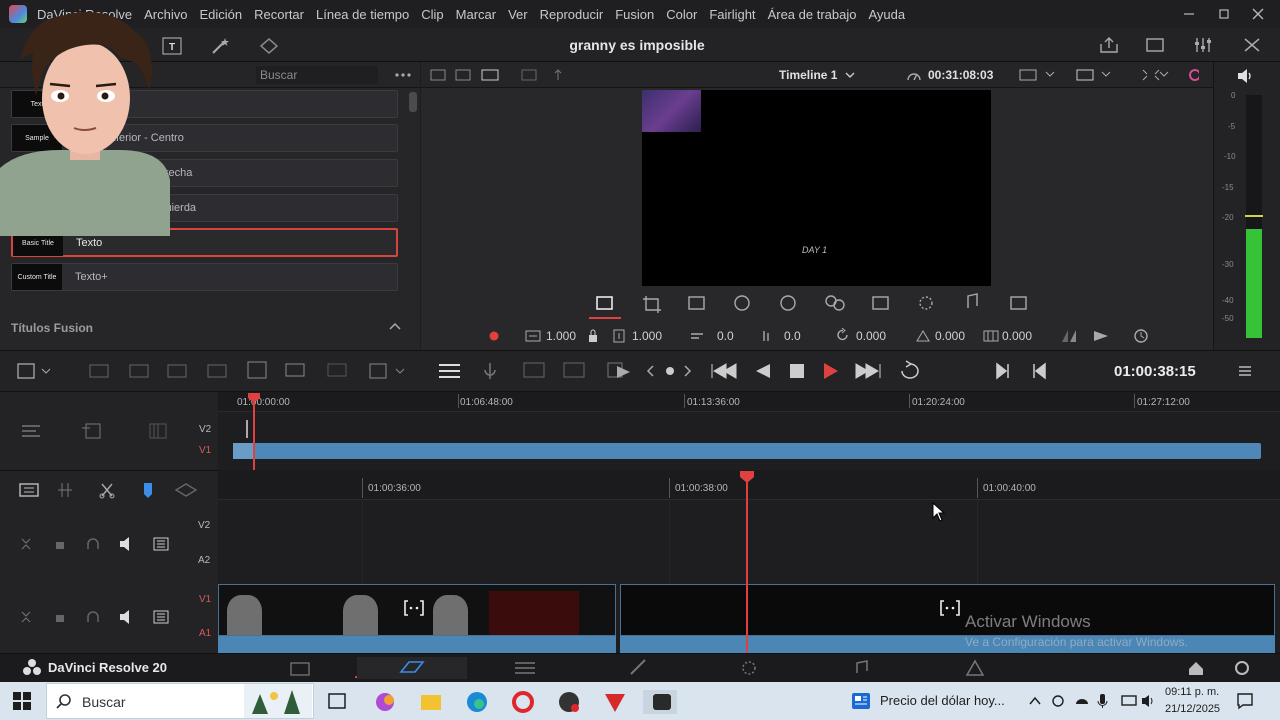  I want to click on mixer-icon, so click(1203, 45).